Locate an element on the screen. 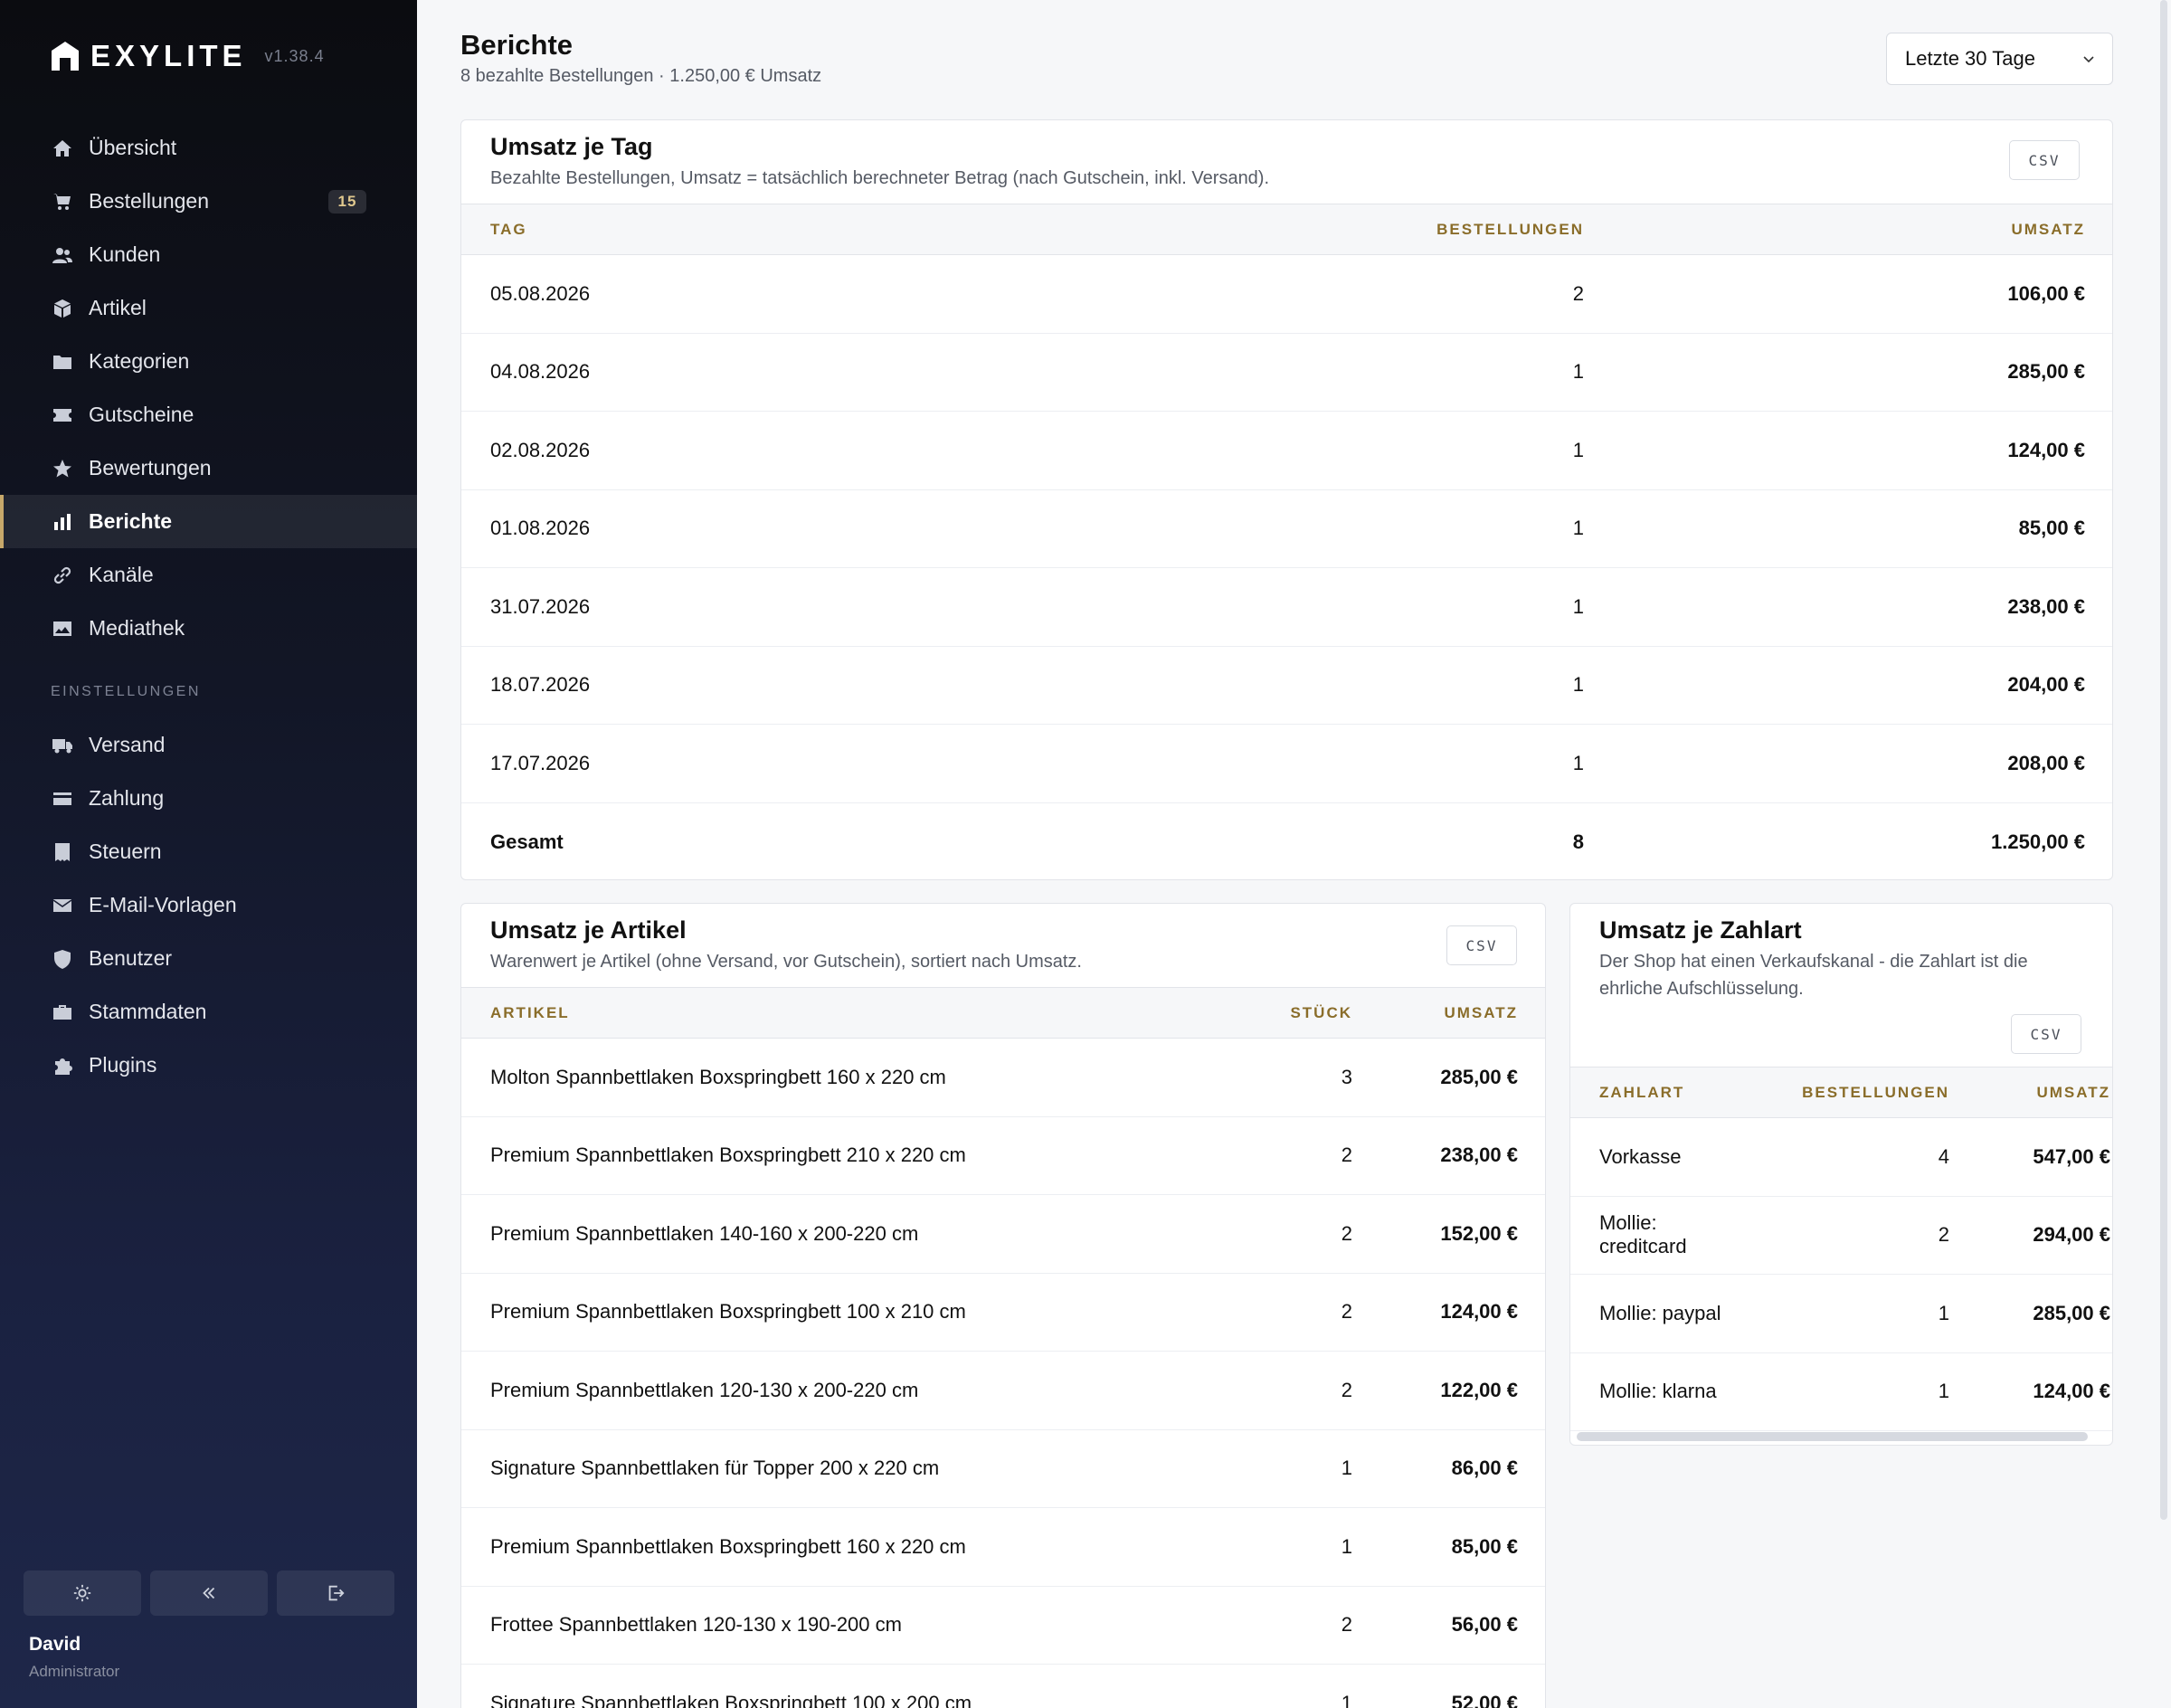  cell-revenue: 152,00 € is located at coordinates (1448, 1234).